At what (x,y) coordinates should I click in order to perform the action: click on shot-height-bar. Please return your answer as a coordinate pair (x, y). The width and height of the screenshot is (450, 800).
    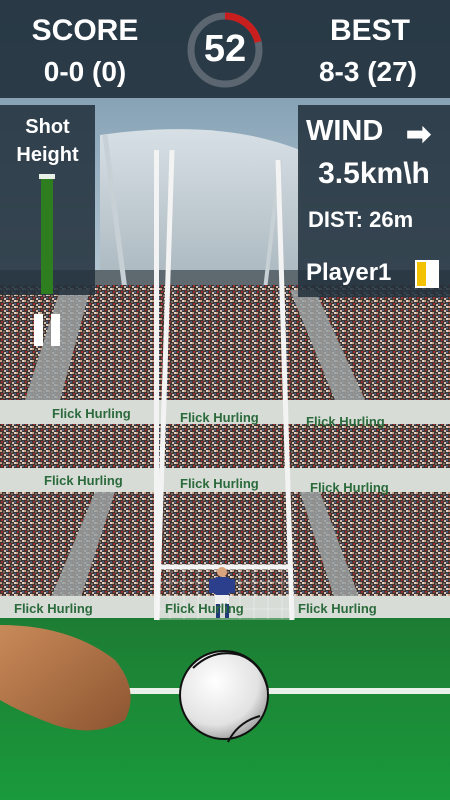
    Looking at the image, I should click on (47, 236).